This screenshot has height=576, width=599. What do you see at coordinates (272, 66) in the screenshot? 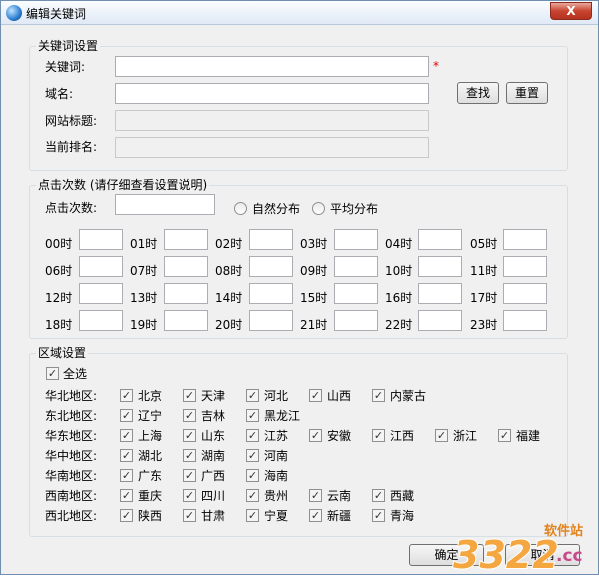
I see `keyword-input` at bounding box center [272, 66].